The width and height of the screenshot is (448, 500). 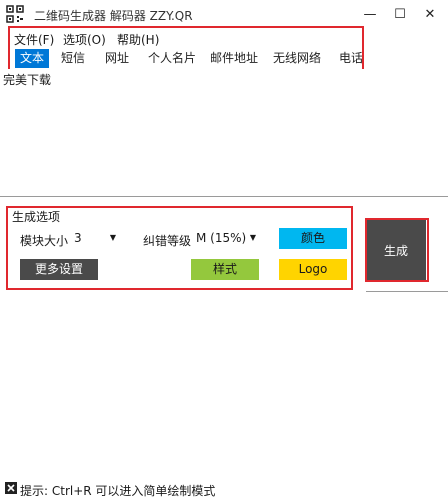 What do you see at coordinates (11, 488) in the screenshot?
I see `close-icon` at bounding box center [11, 488].